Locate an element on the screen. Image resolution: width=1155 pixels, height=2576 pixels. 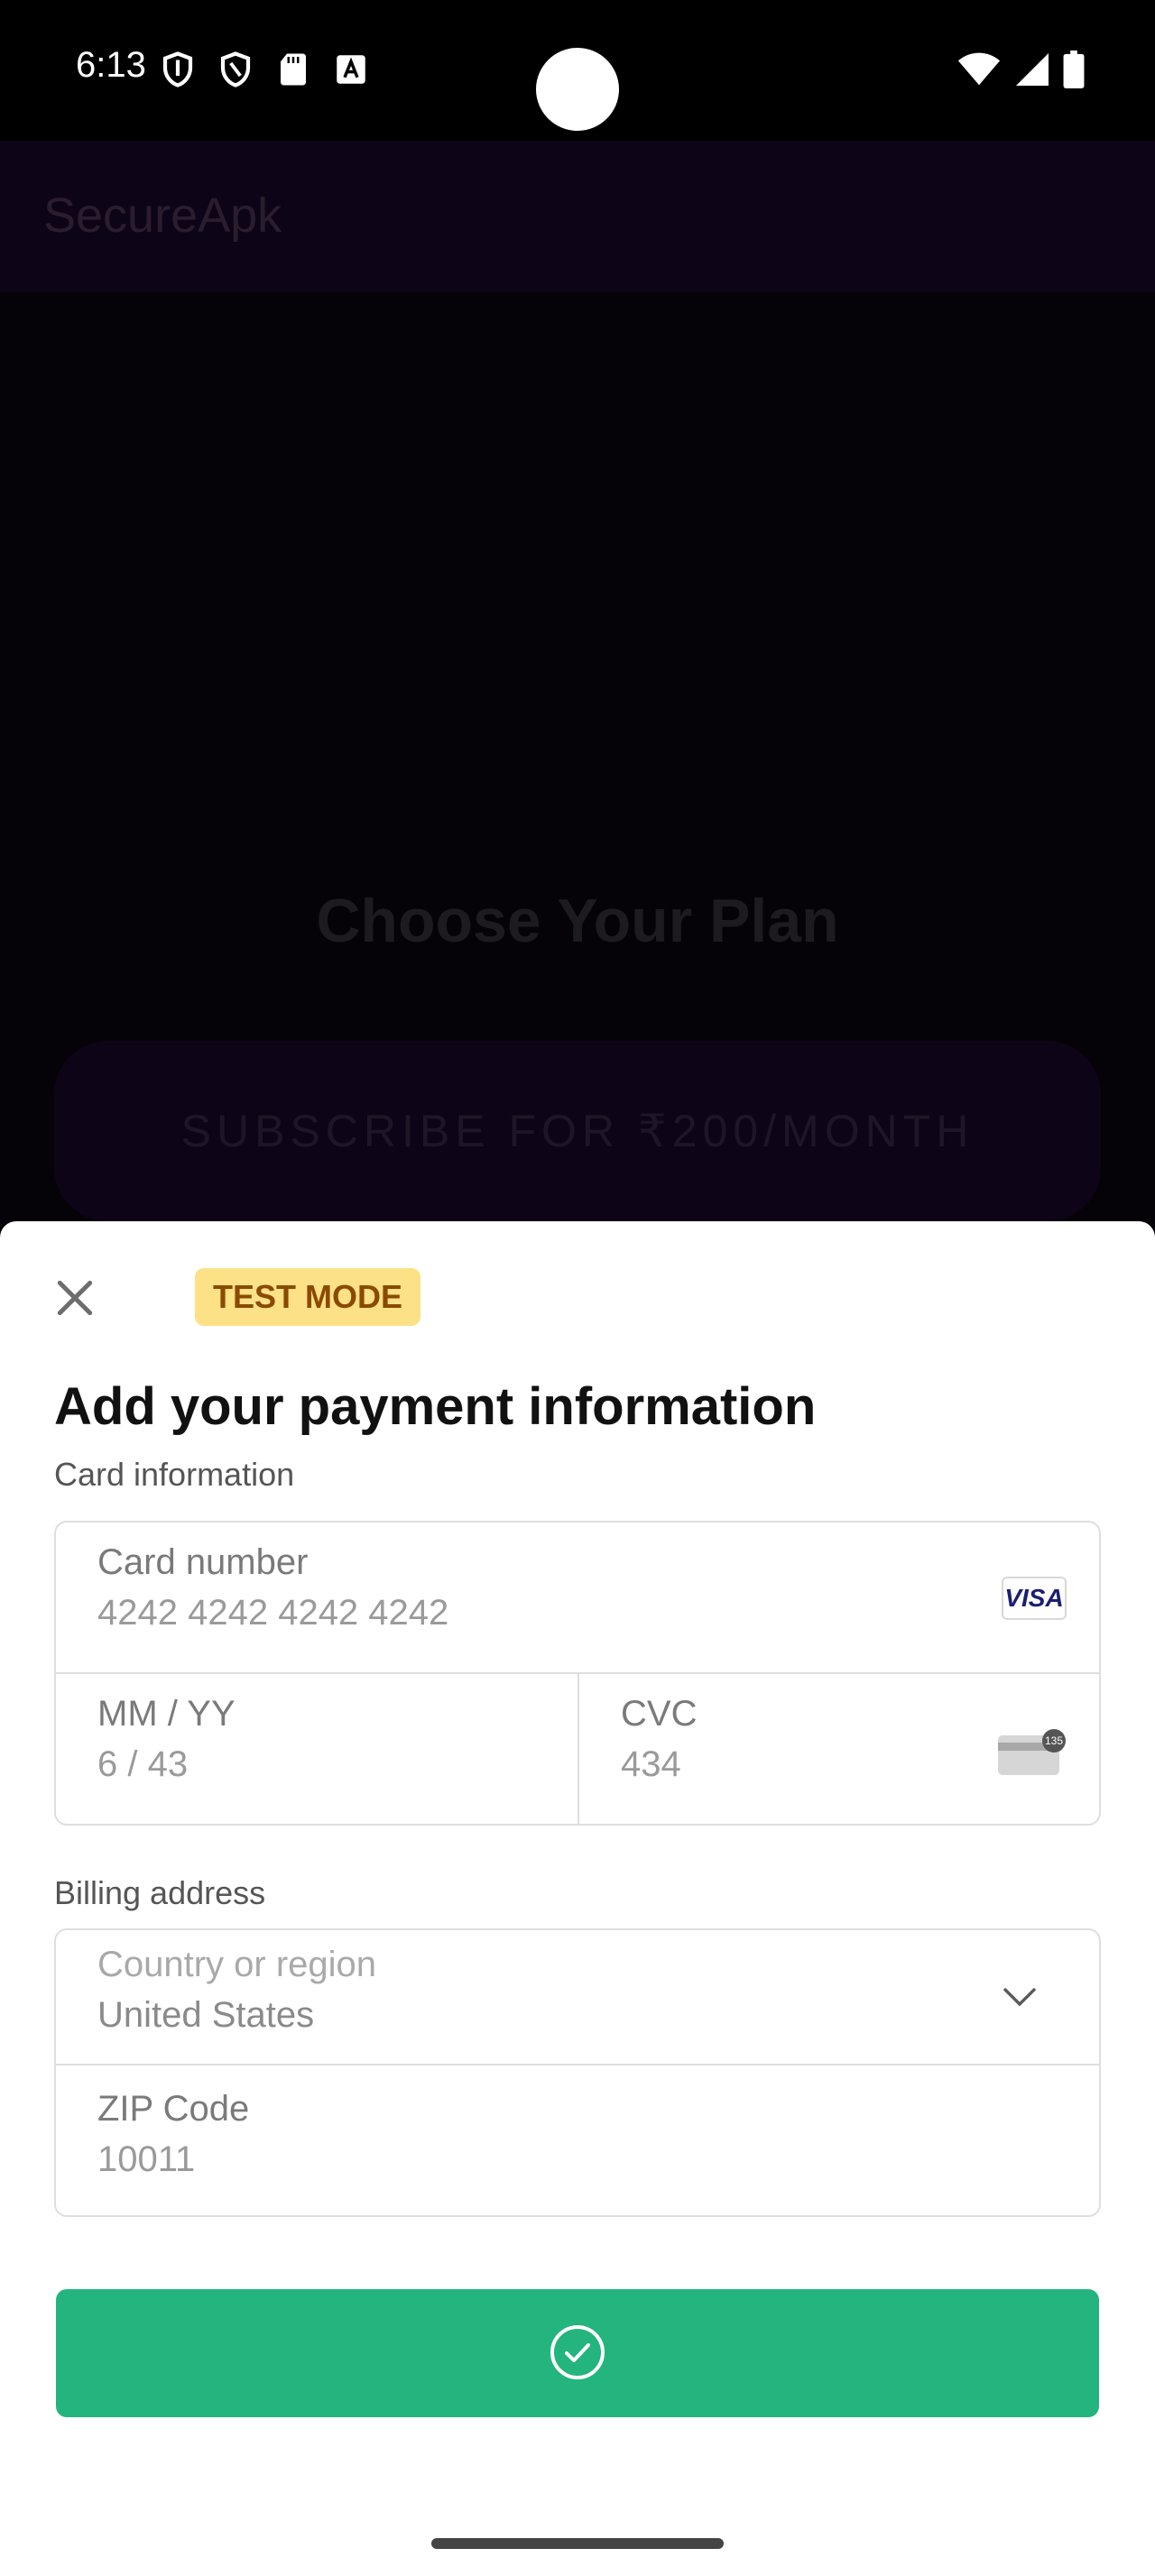
zip-code-label: ZIP Code is located at coordinates (173, 2109).